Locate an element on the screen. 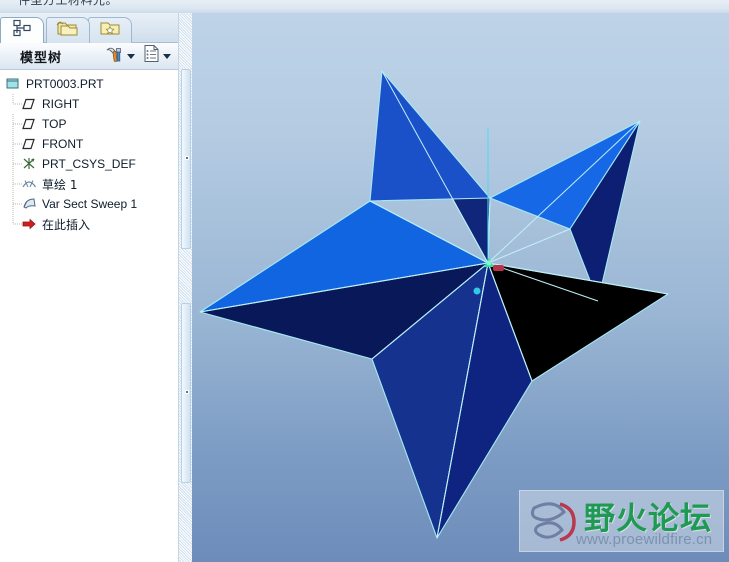 This screenshot has width=729, height=562. tab-favorites is located at coordinates (110, 30).